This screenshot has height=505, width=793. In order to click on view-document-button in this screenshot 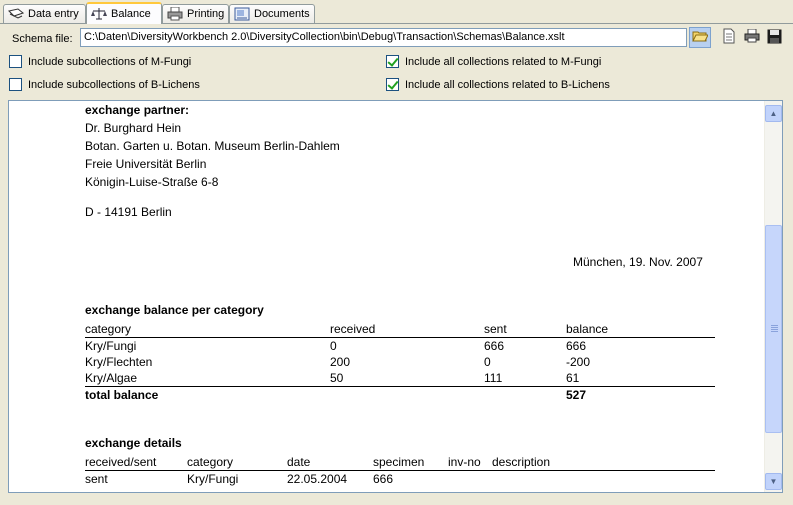, I will do `click(729, 37)`.